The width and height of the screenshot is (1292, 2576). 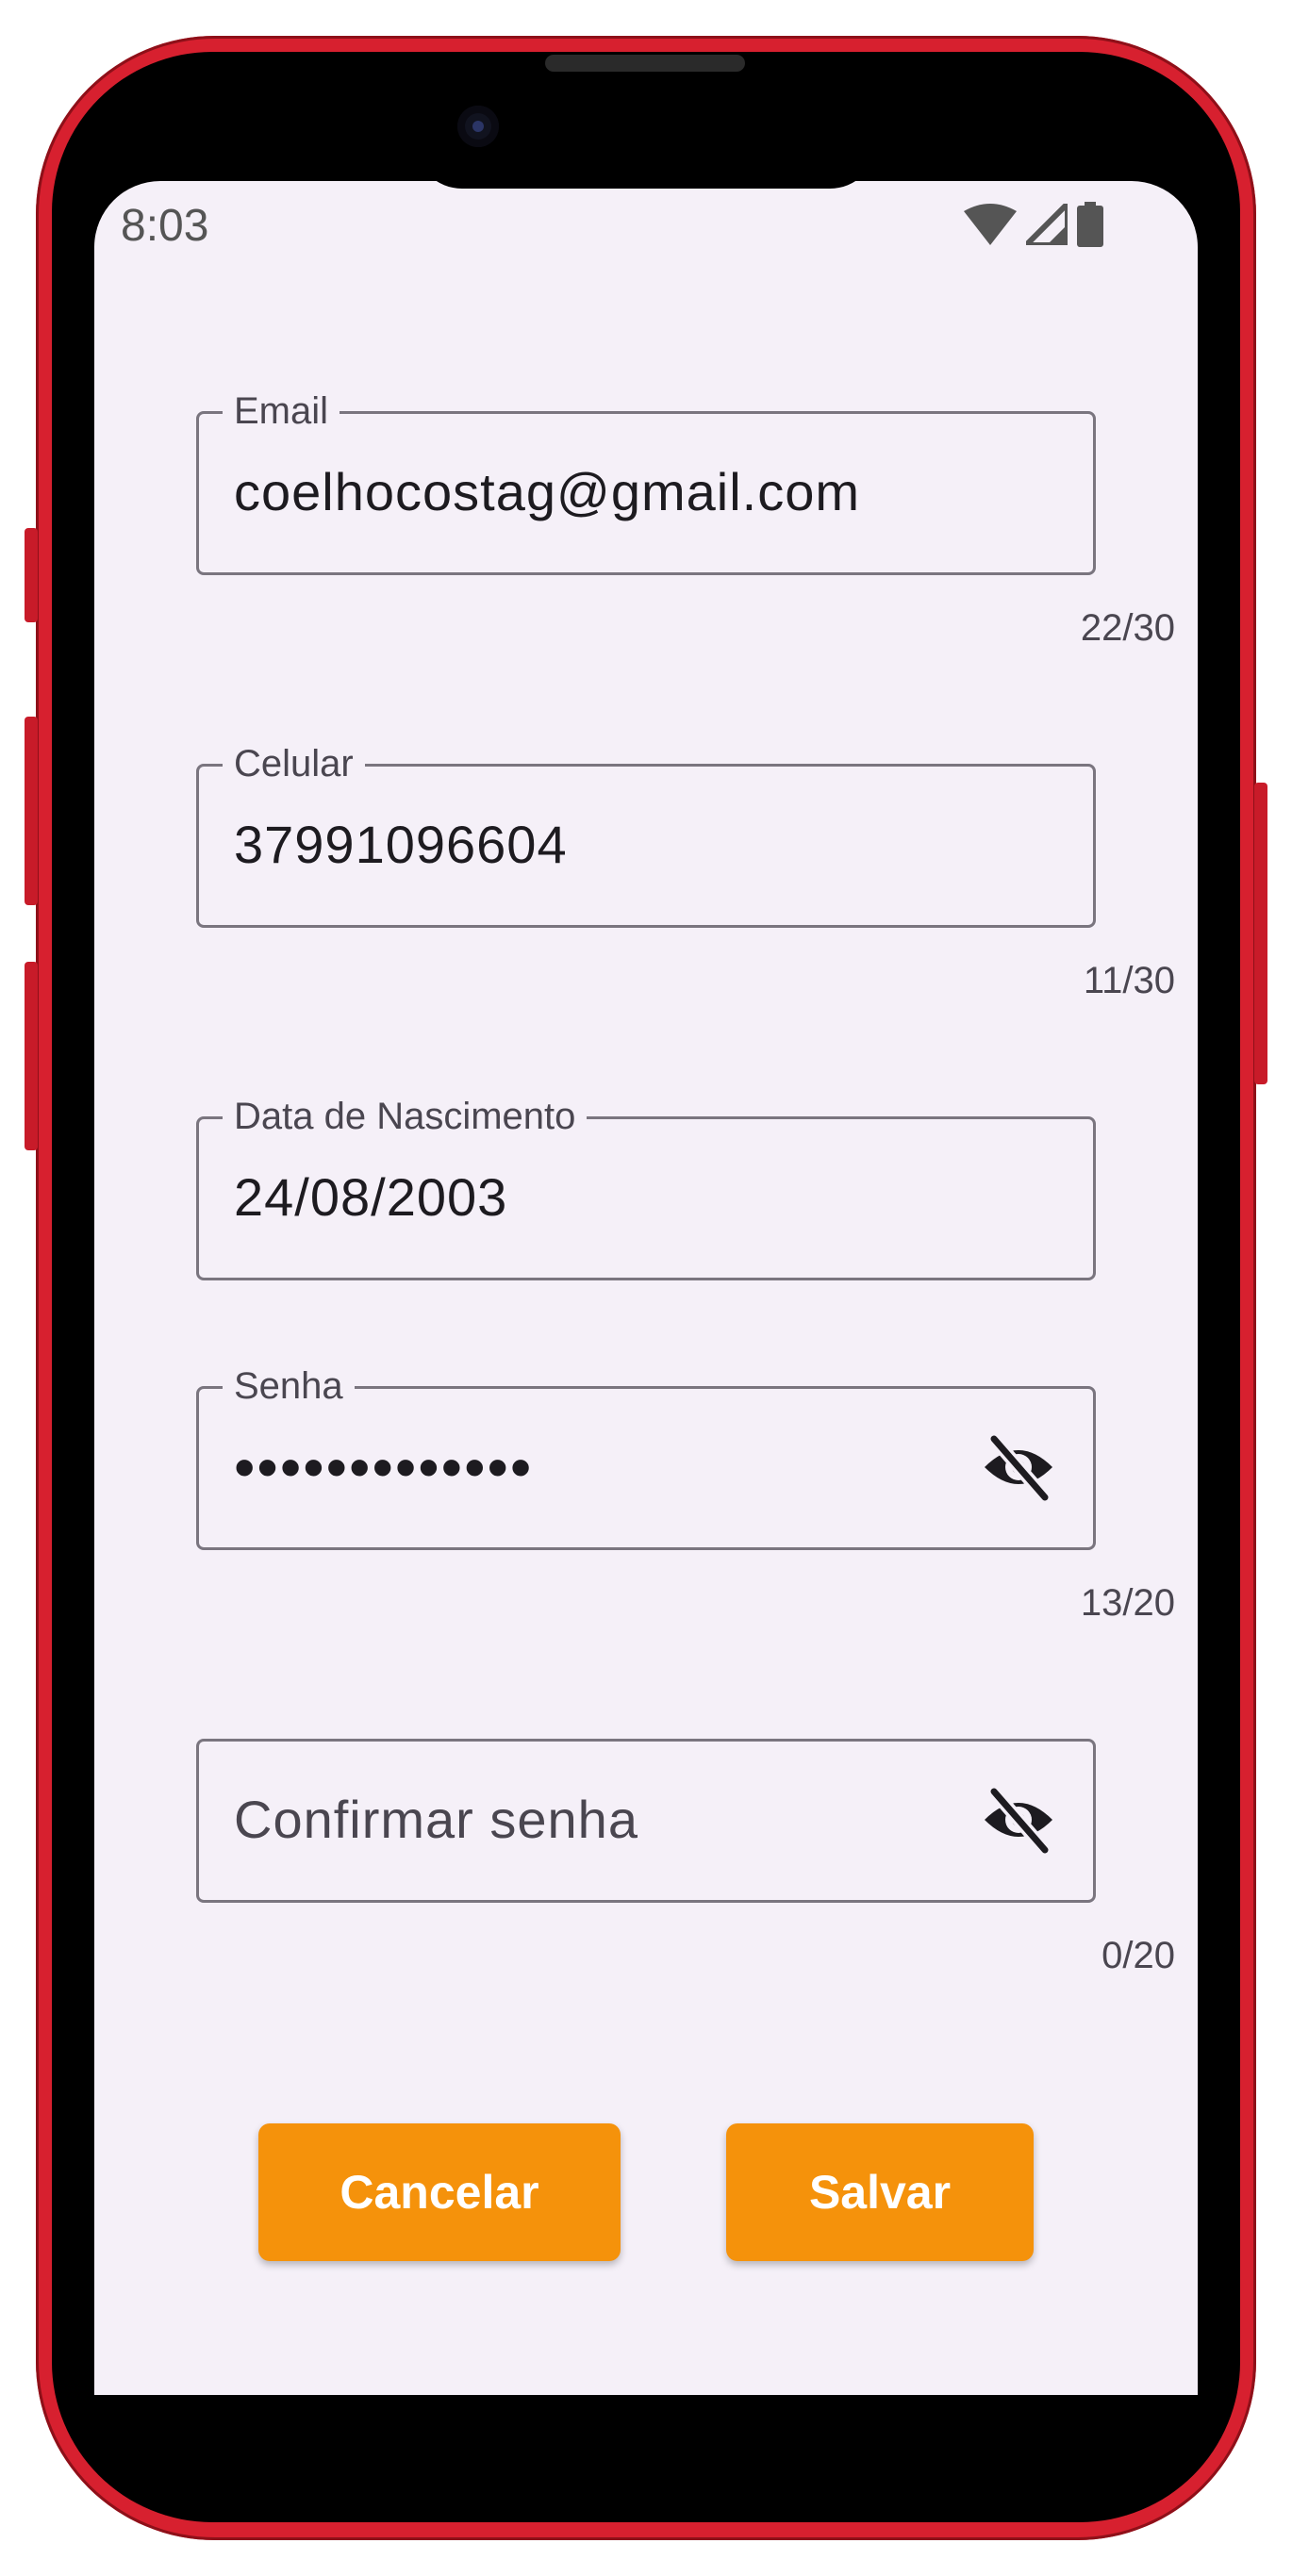 What do you see at coordinates (1047, 224) in the screenshot?
I see `signal-icon` at bounding box center [1047, 224].